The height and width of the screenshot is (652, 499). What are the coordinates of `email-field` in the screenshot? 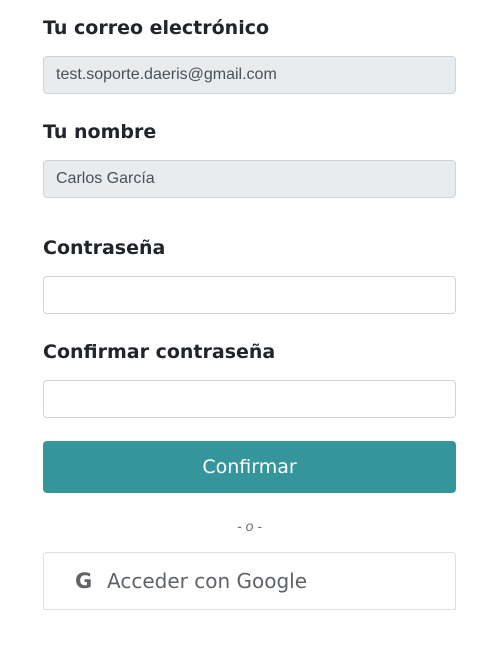 It's located at (249, 75).